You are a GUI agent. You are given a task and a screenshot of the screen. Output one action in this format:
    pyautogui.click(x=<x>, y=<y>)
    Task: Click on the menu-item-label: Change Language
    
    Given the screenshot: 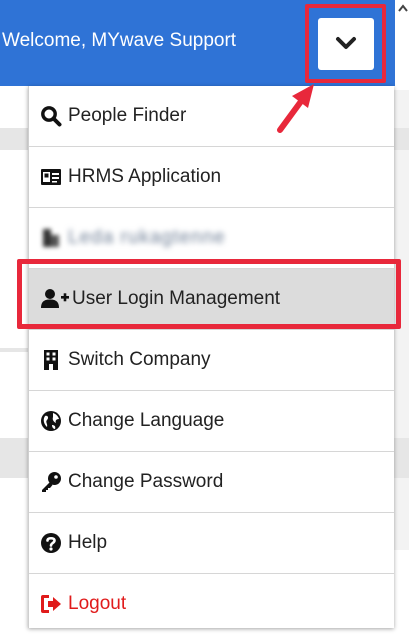 What is the action you would take?
    pyautogui.click(x=146, y=420)
    